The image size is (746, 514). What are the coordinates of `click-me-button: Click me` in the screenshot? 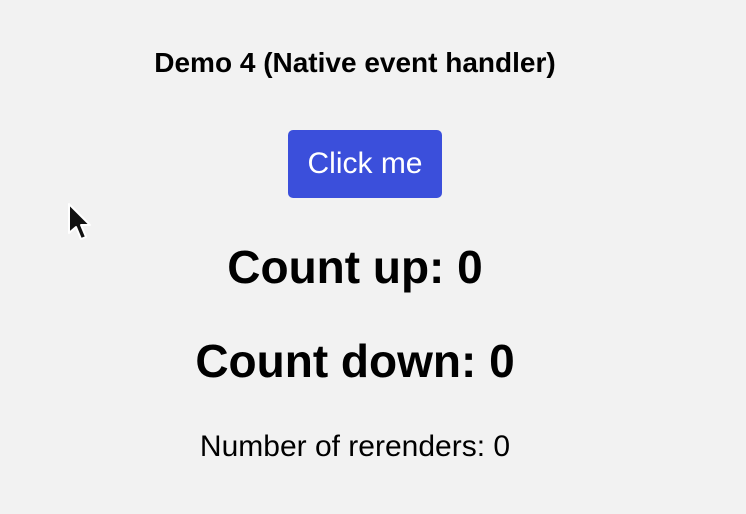 It's located at (365, 164).